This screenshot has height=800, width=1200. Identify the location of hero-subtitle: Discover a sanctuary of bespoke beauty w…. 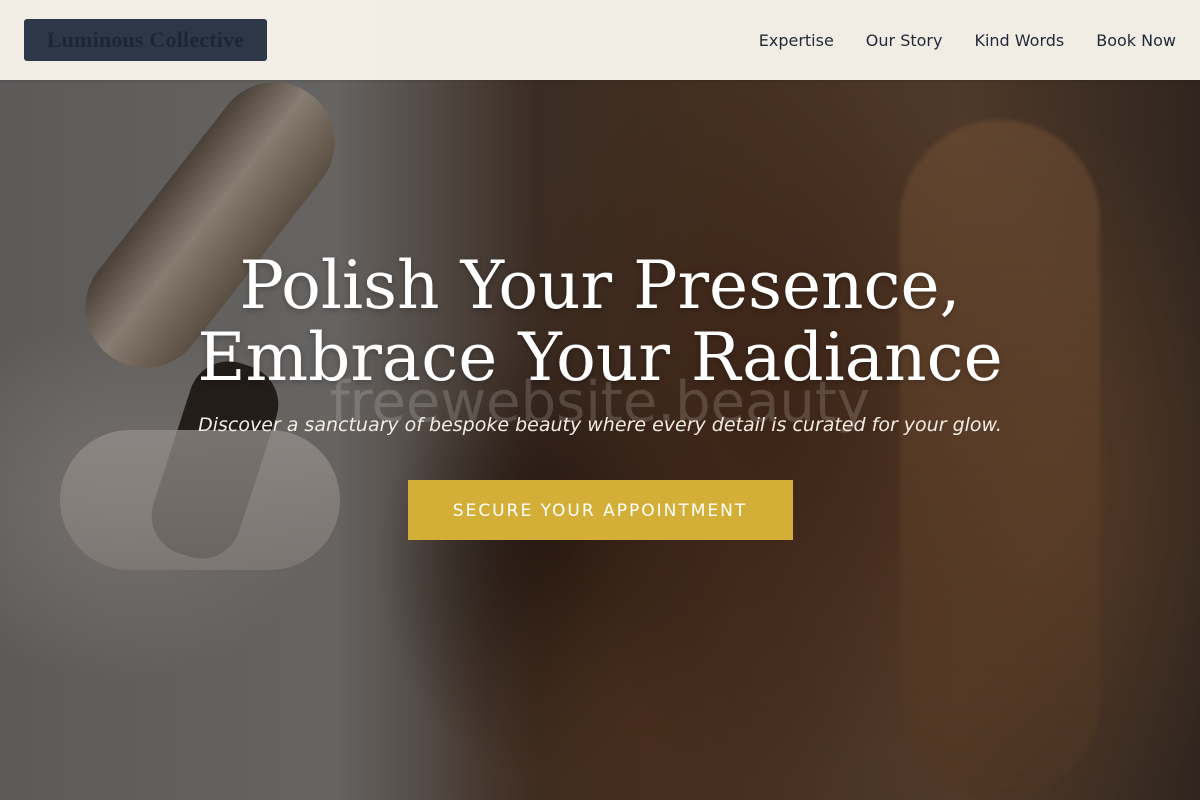
(600, 425).